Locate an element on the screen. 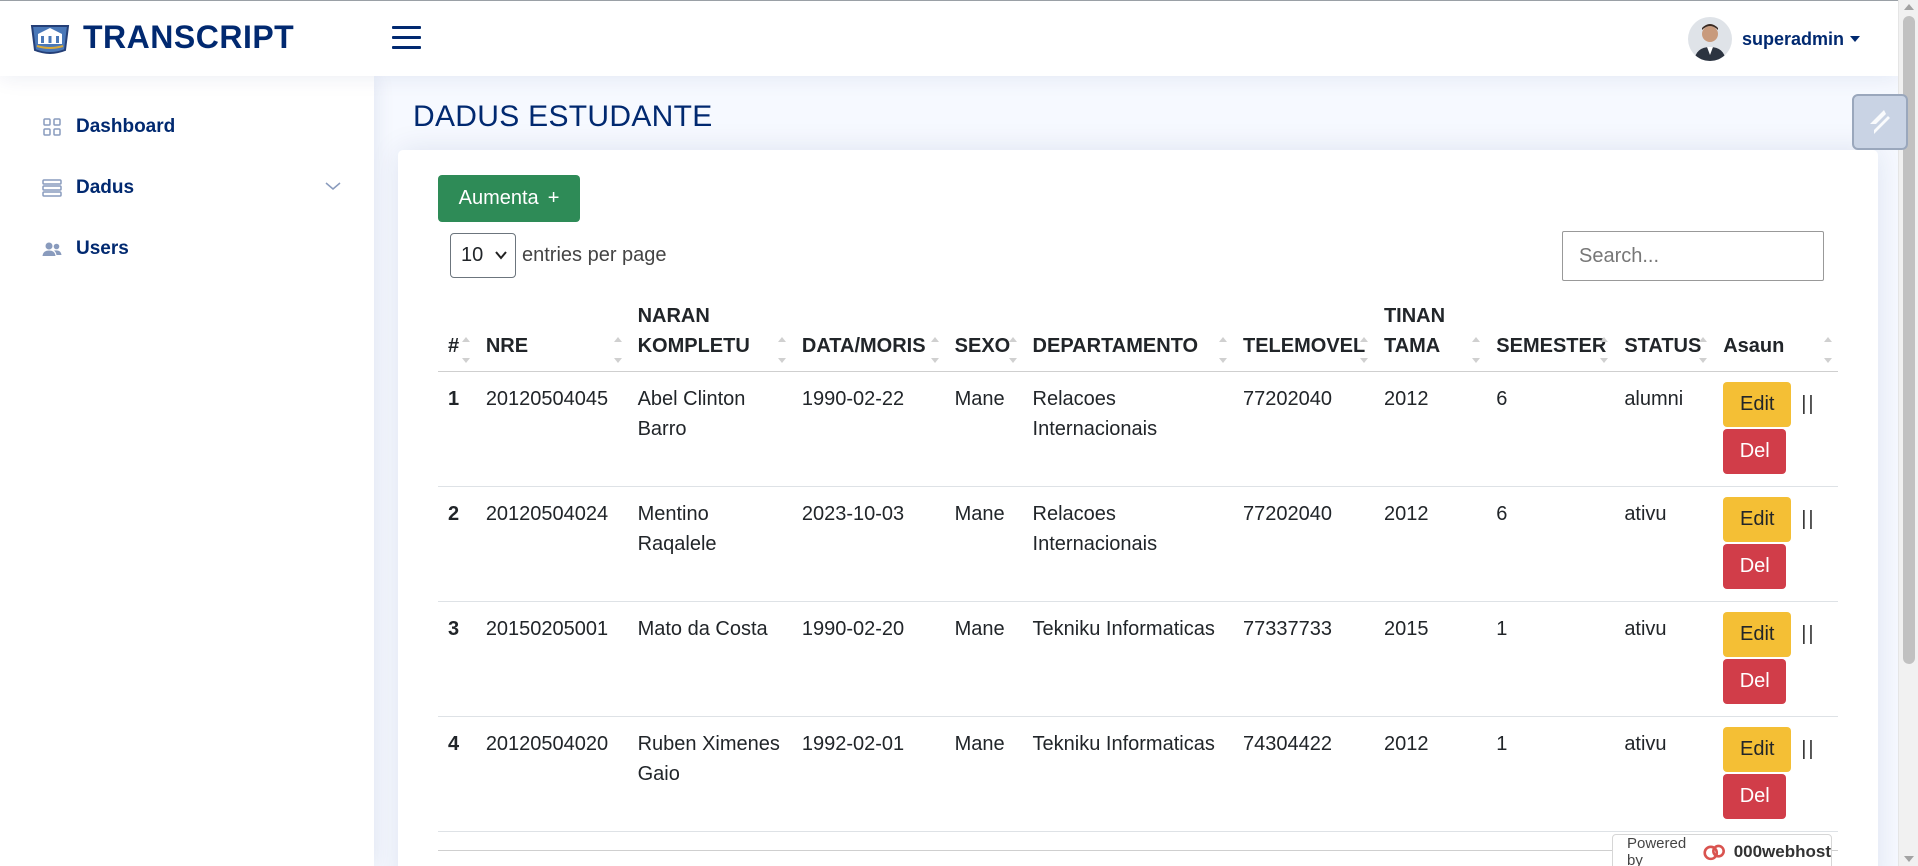  sidebar-item-dashboard: Dashboard is located at coordinates (192, 127).